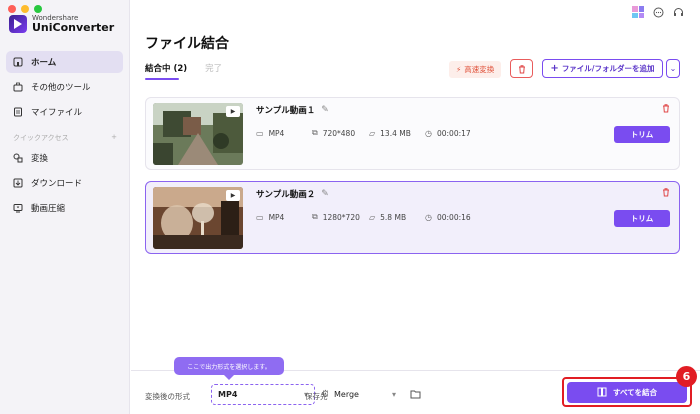  I want to click on add-files-dropdown: ⌄, so click(673, 68).